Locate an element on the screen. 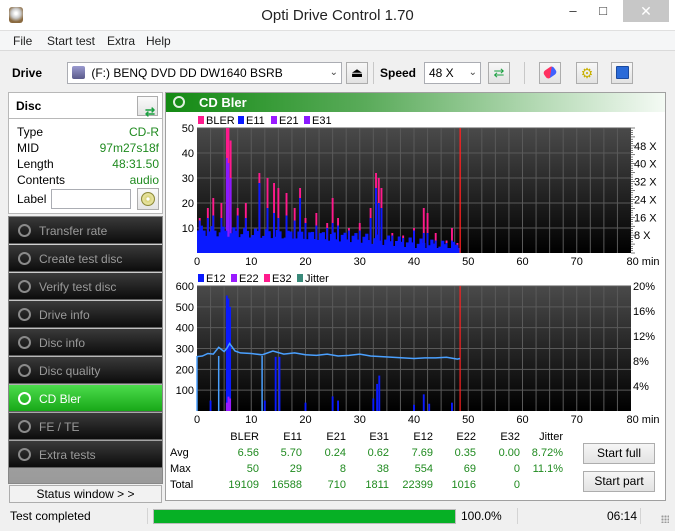 The image size is (675, 531). jitter-tick-label: 16% is located at coordinates (644, 312).